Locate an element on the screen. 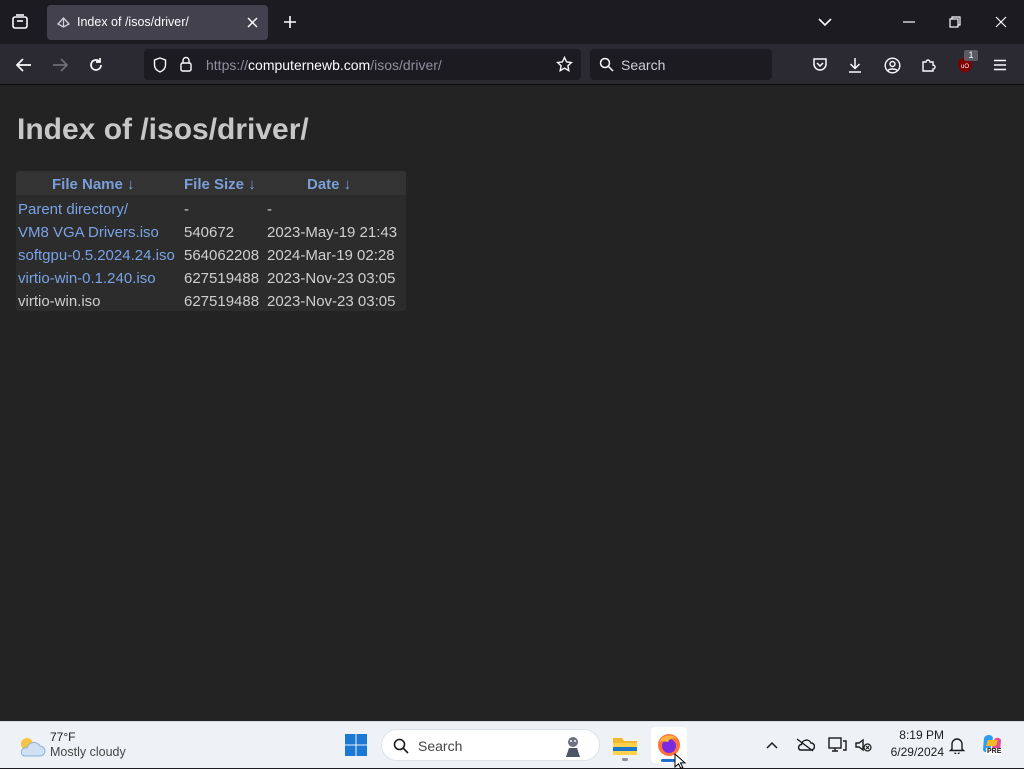  search-placeholder: Search is located at coordinates (643, 65).